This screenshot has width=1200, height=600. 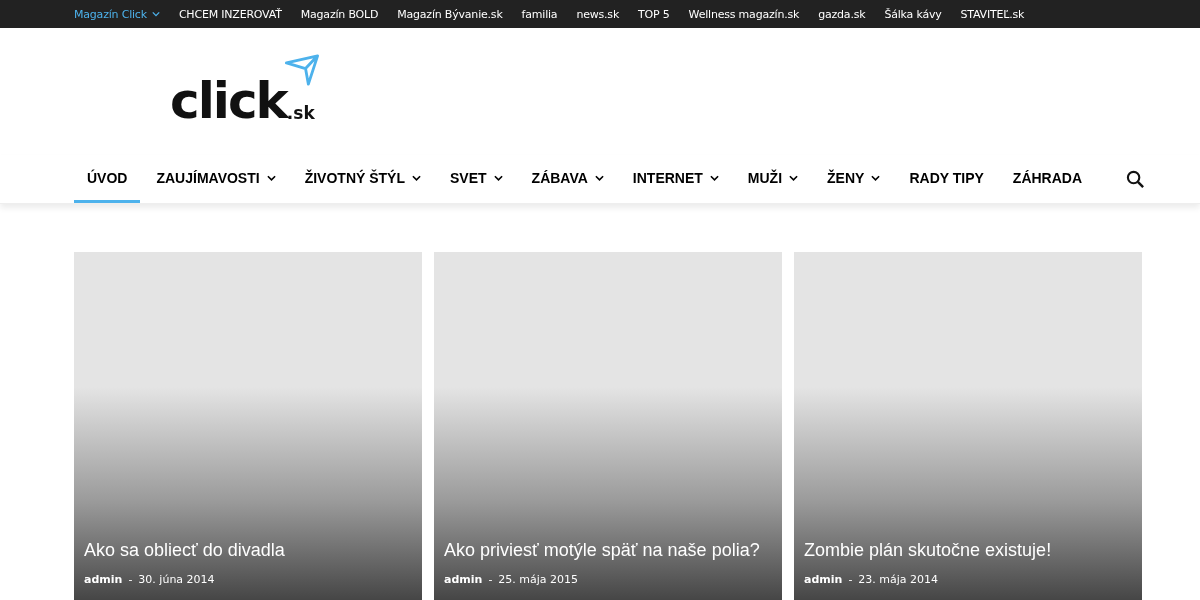 What do you see at coordinates (107, 179) in the screenshot?
I see `nav-menu-item: ÚVOD` at bounding box center [107, 179].